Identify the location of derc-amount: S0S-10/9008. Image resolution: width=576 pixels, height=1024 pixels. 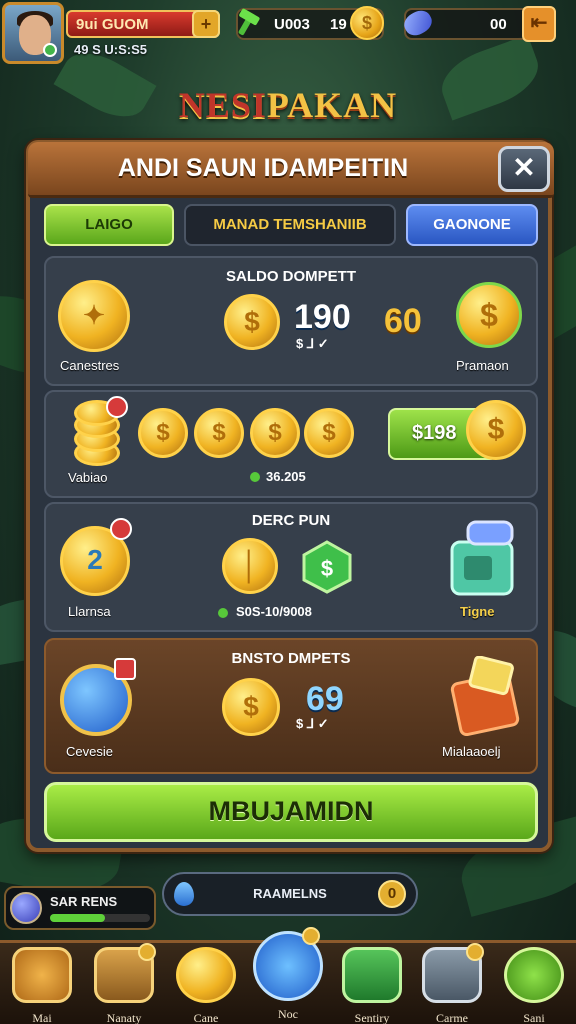
(274, 611).